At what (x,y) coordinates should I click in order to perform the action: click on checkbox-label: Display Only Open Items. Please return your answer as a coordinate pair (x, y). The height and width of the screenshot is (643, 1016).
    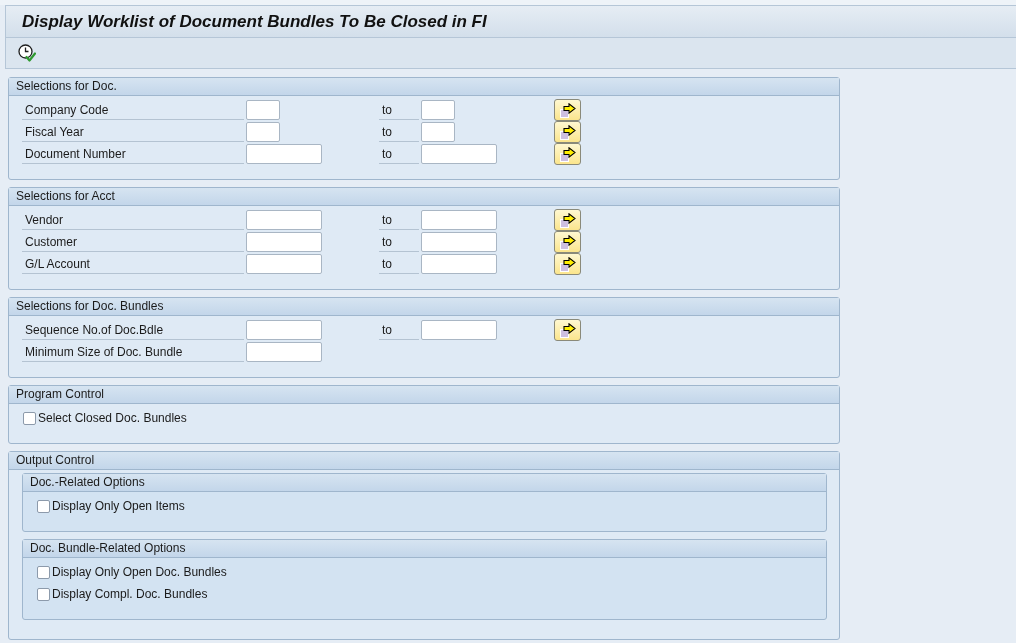
    Looking at the image, I should click on (118, 506).